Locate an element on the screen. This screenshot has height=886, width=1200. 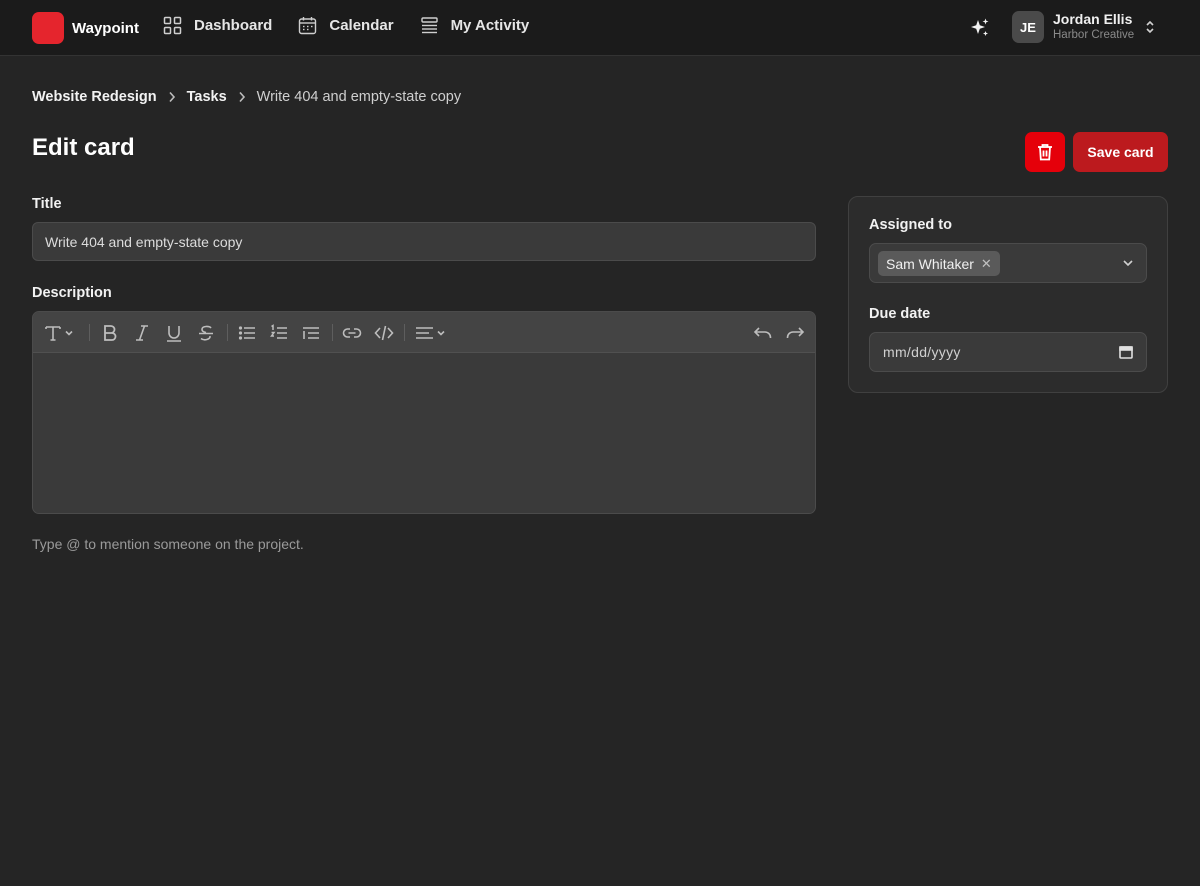
grid-icon is located at coordinates (172, 25).